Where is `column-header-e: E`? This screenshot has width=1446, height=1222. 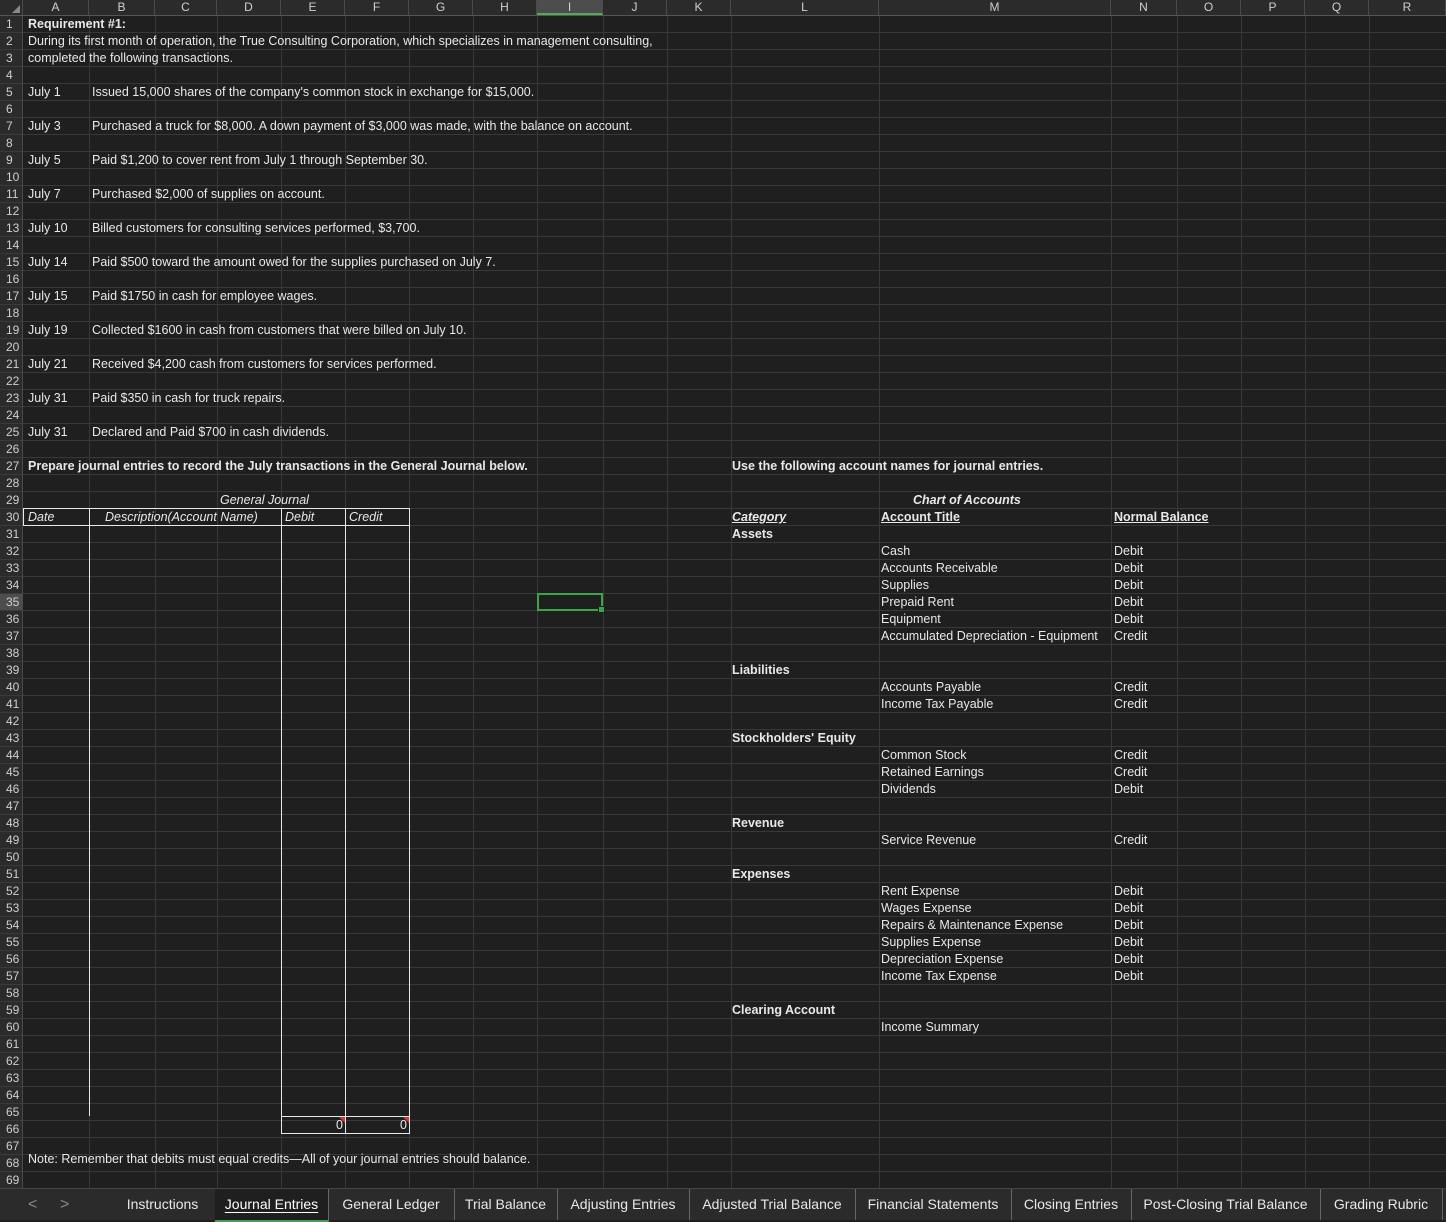 column-header-e: E is located at coordinates (313, 7).